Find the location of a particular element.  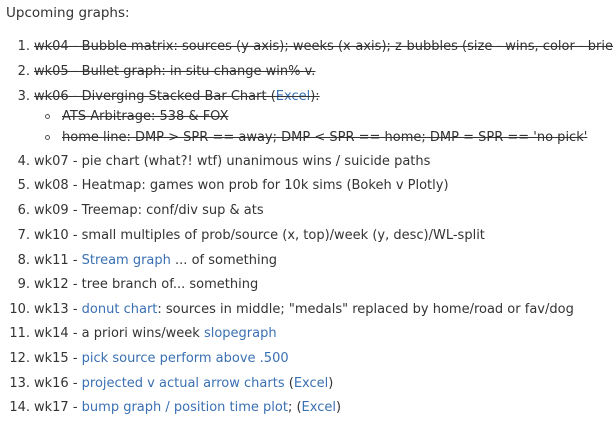

item-text-pre: wk06 - Diverging Stacked Bar Chart ( is located at coordinates (155, 96).